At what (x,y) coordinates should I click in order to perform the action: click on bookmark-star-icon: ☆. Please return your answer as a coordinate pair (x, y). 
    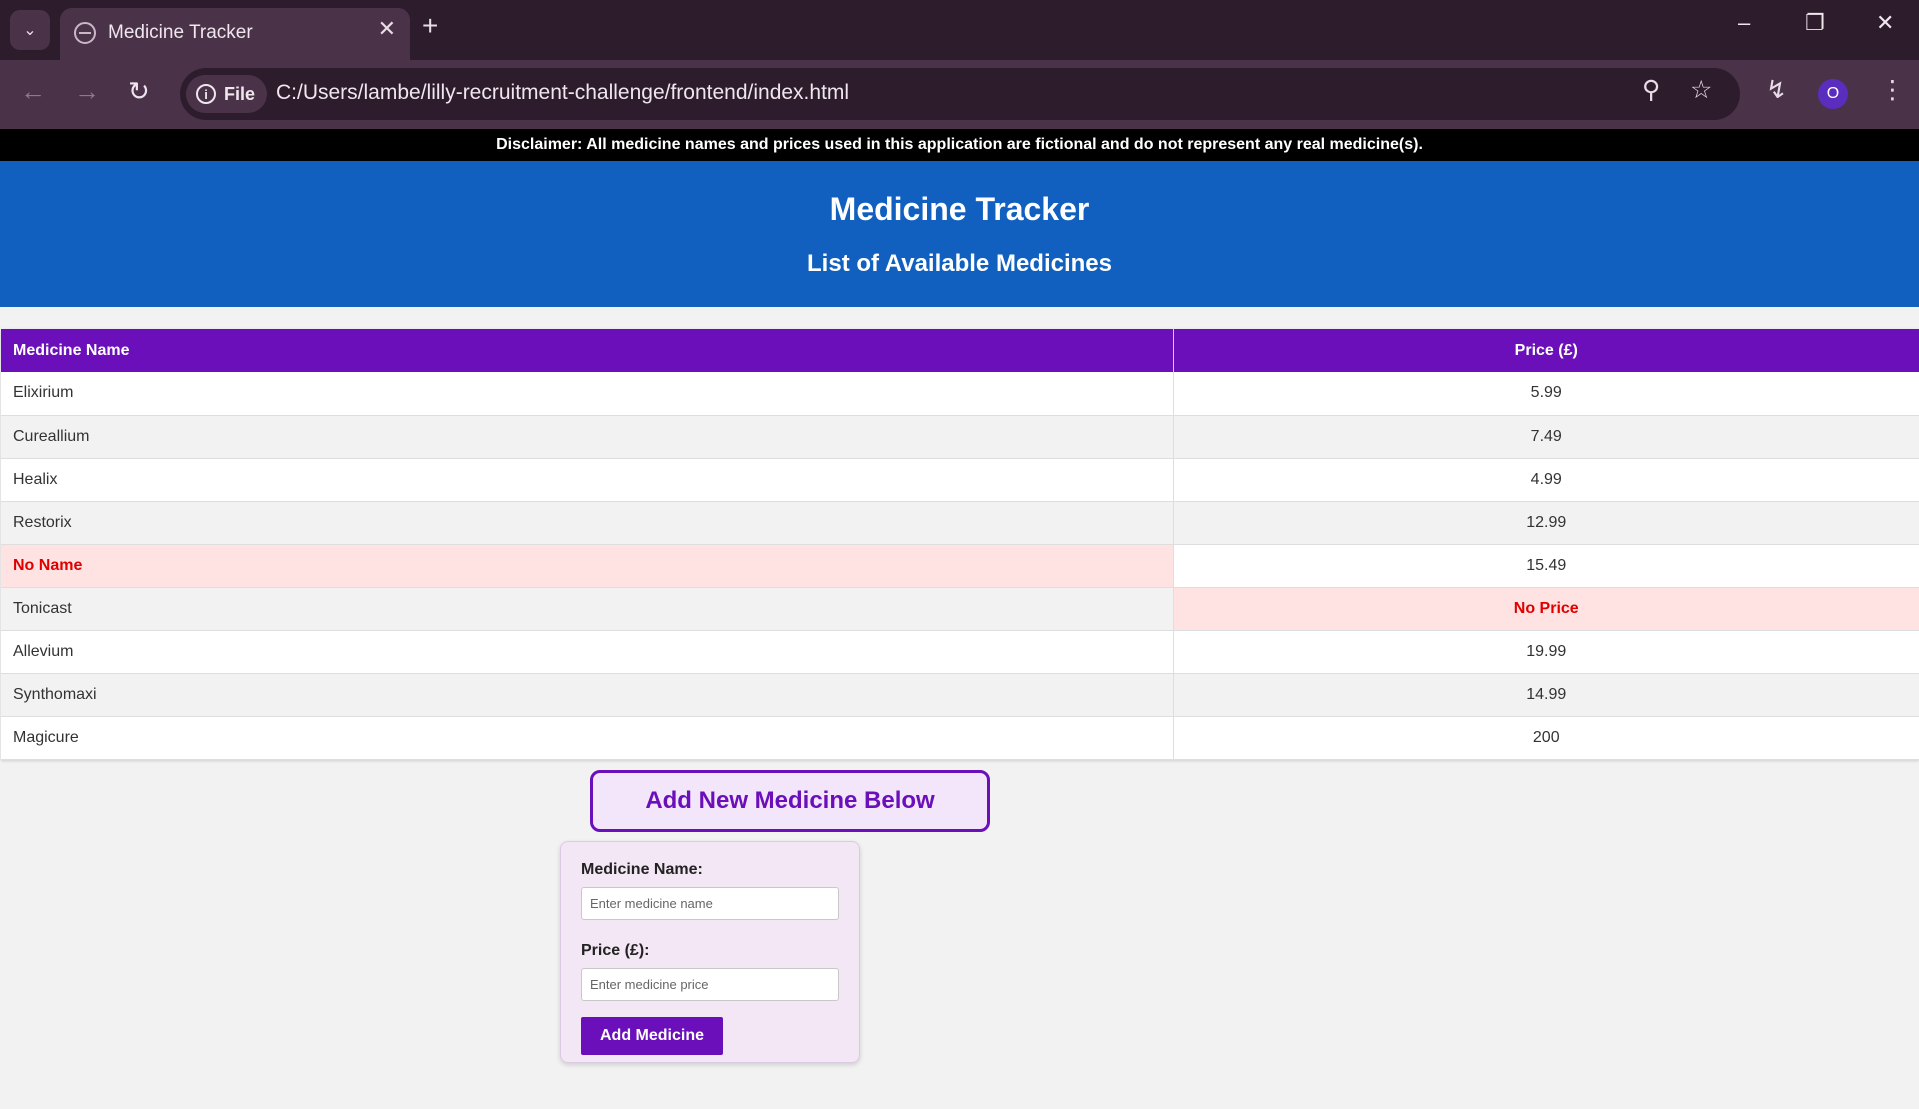
    Looking at the image, I should click on (1701, 90).